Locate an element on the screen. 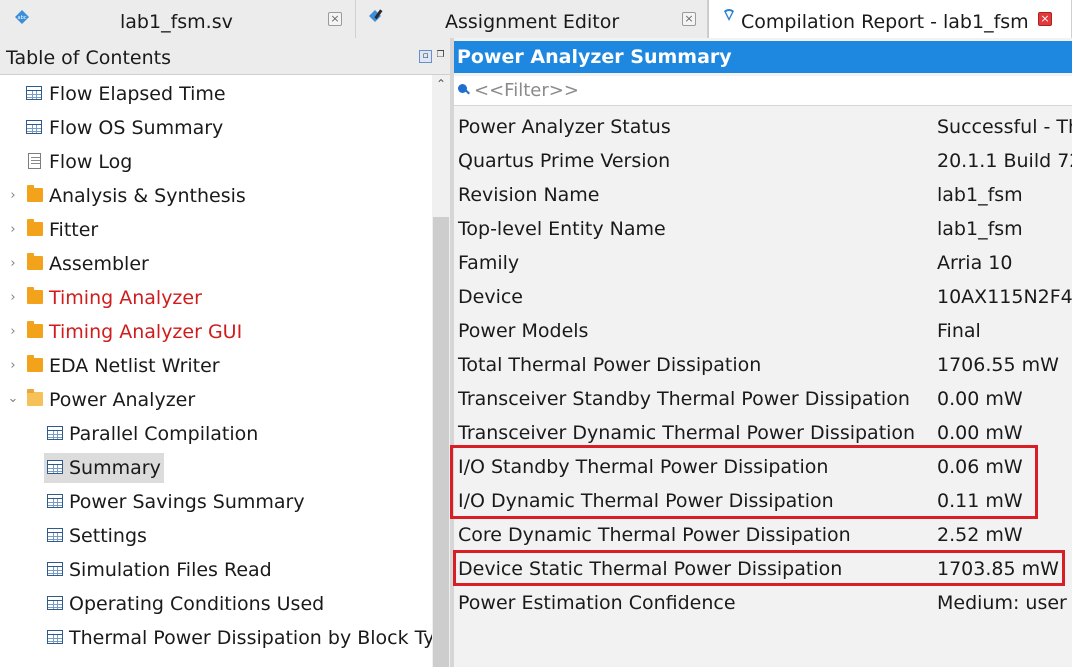  toc-item-label: Operating Conditions Used is located at coordinates (197, 604).